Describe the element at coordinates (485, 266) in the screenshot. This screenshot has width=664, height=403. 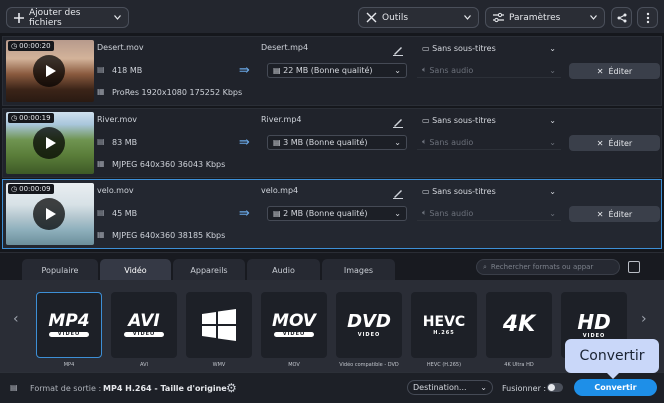
I see `search-icon: ⌕` at that location.